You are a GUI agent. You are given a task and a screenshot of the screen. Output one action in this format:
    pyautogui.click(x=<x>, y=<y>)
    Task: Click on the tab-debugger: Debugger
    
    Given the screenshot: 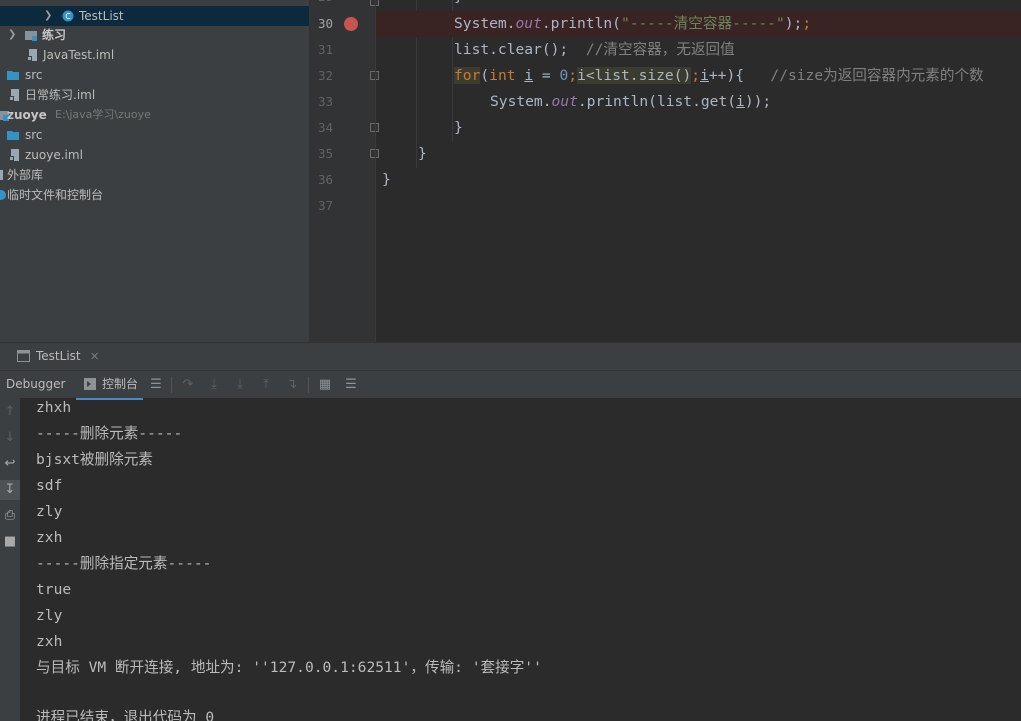 What is the action you would take?
    pyautogui.click(x=35, y=384)
    